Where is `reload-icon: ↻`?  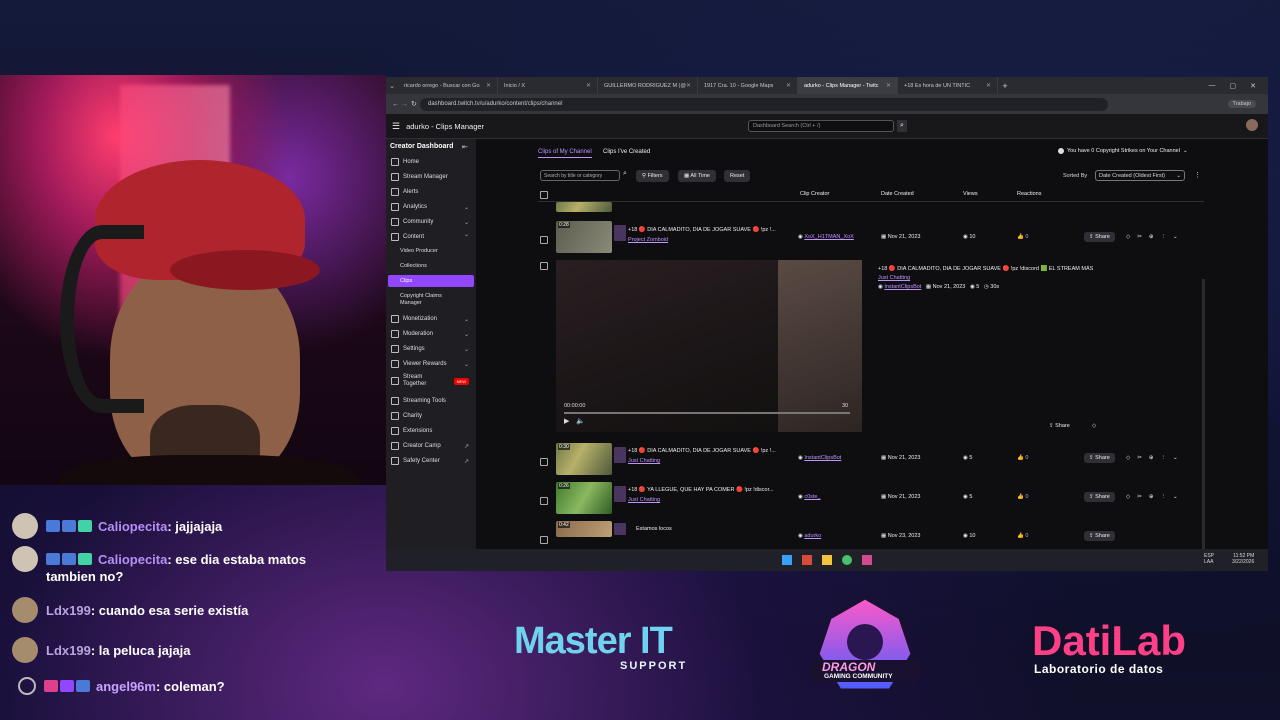
reload-icon: ↻ is located at coordinates (414, 104).